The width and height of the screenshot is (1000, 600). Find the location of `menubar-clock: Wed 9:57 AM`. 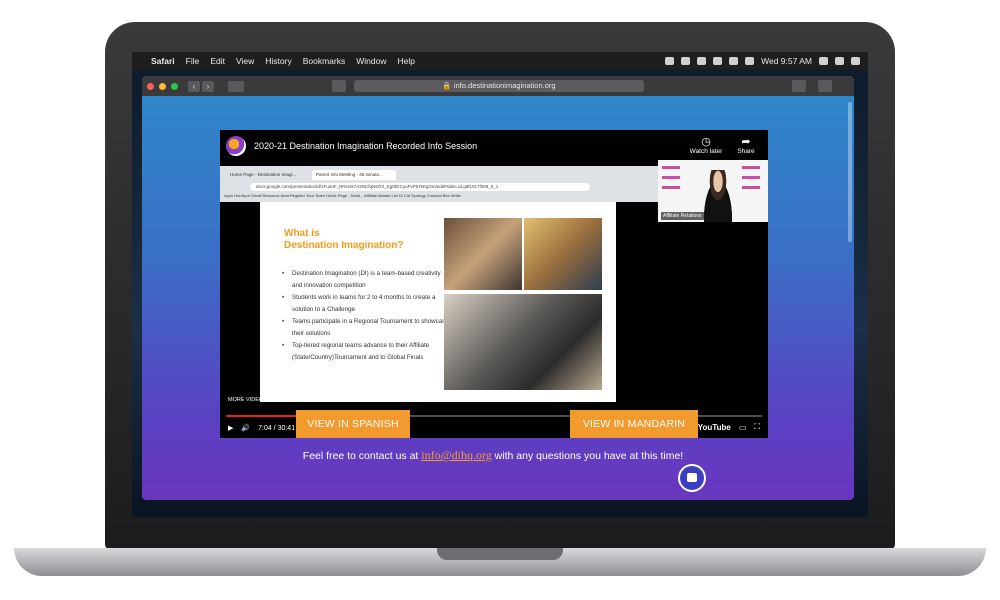

menubar-clock: Wed 9:57 AM is located at coordinates (786, 61).